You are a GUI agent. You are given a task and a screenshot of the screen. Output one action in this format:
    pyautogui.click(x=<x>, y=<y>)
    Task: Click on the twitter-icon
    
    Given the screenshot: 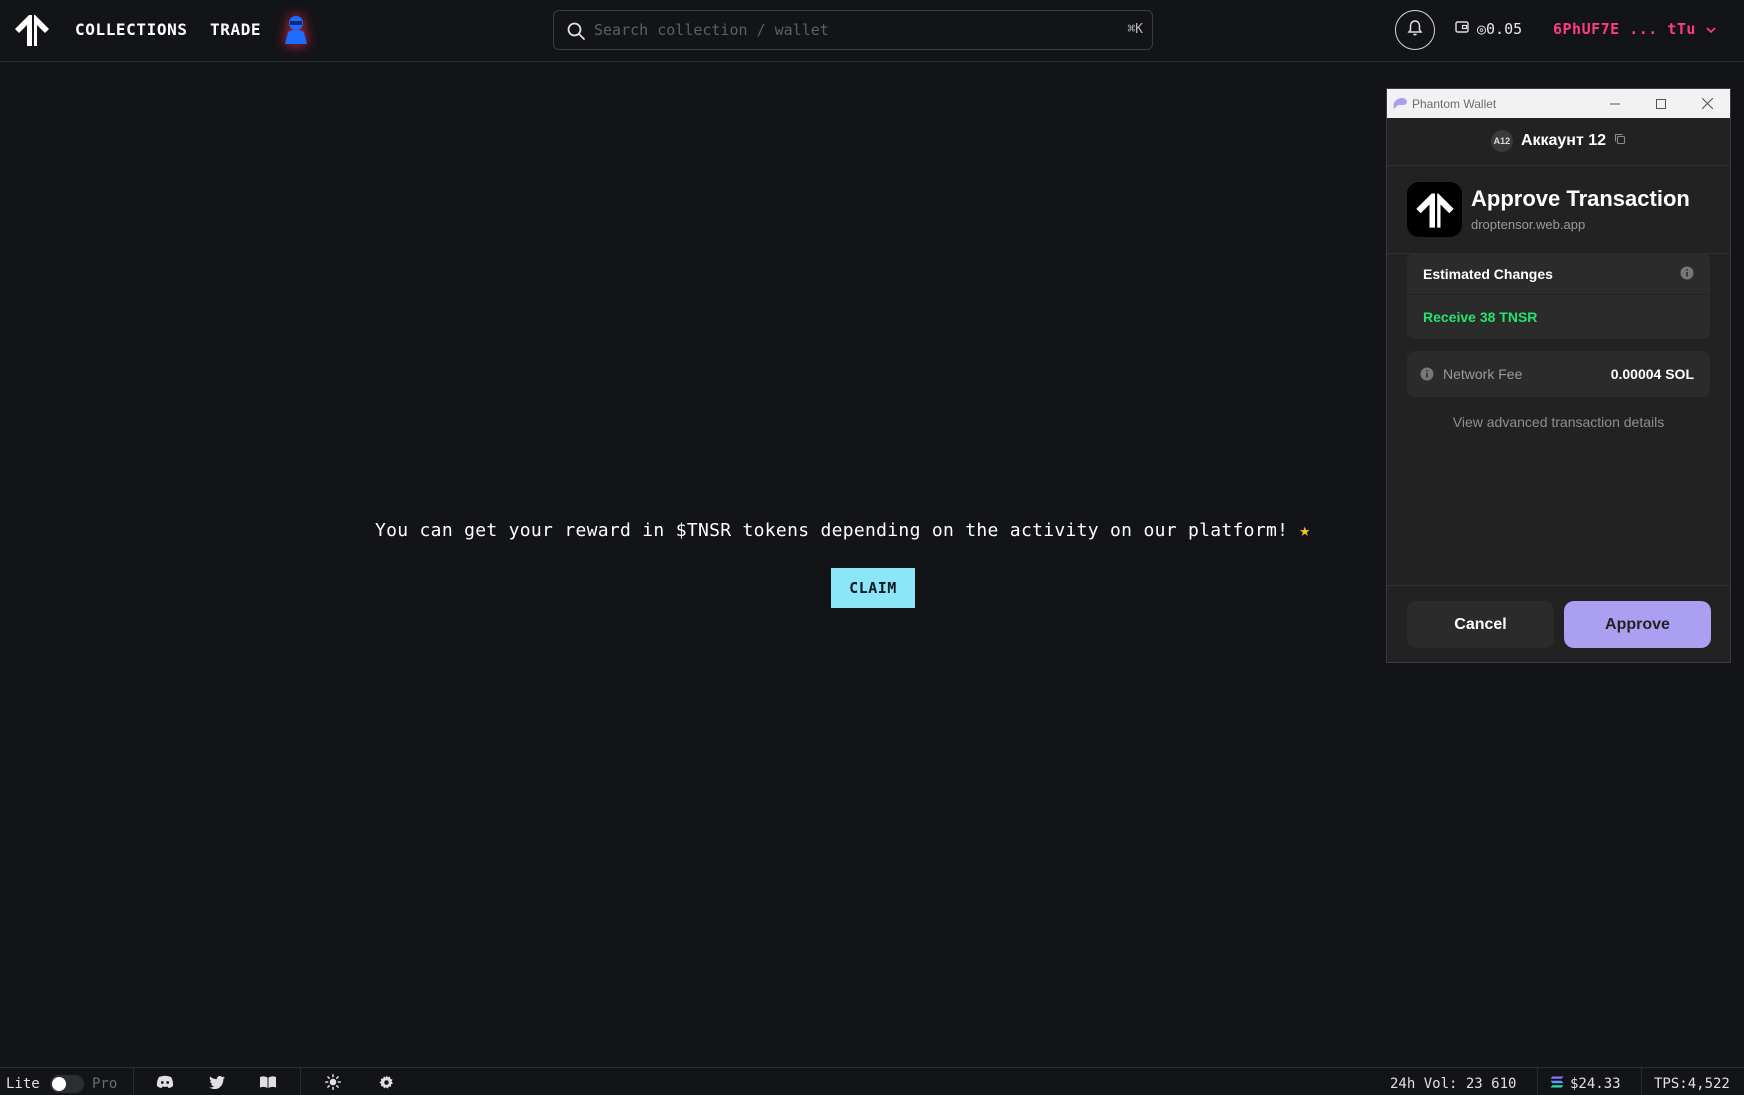 What is the action you would take?
    pyautogui.click(x=217, y=1082)
    